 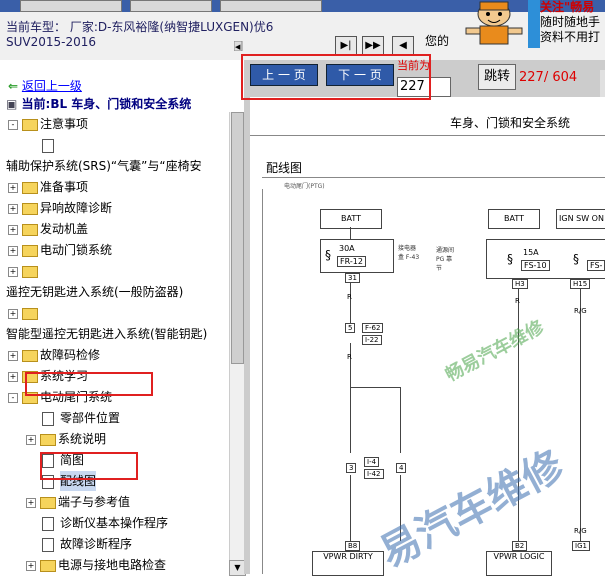 What do you see at coordinates (348, 563) in the screenshot?
I see `vpwr-dirty-box: VPWR DIRTY` at bounding box center [348, 563].